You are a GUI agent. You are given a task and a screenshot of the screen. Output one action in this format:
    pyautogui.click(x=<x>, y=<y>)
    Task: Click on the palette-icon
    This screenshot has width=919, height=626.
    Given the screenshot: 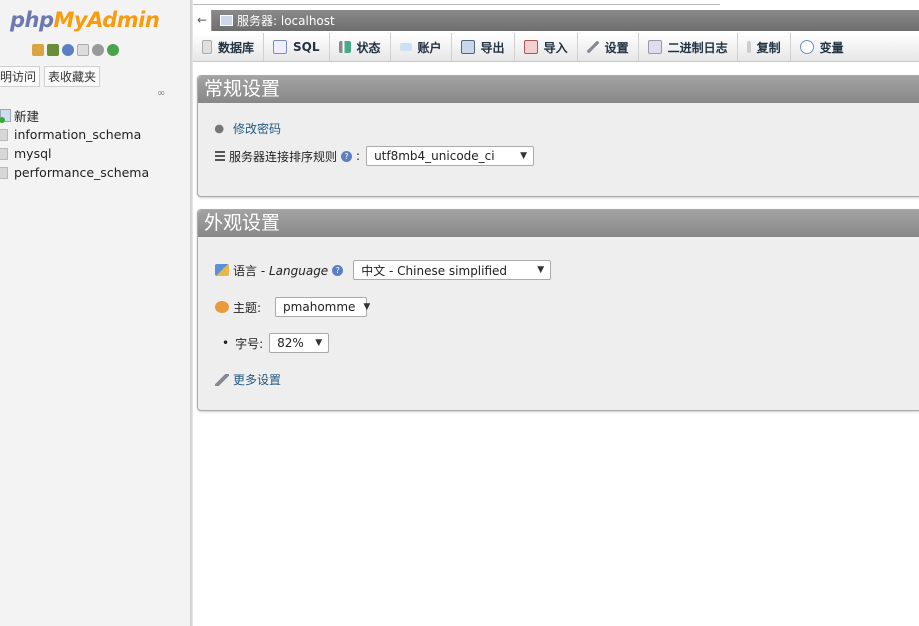 What is the action you would take?
    pyautogui.click(x=222, y=307)
    